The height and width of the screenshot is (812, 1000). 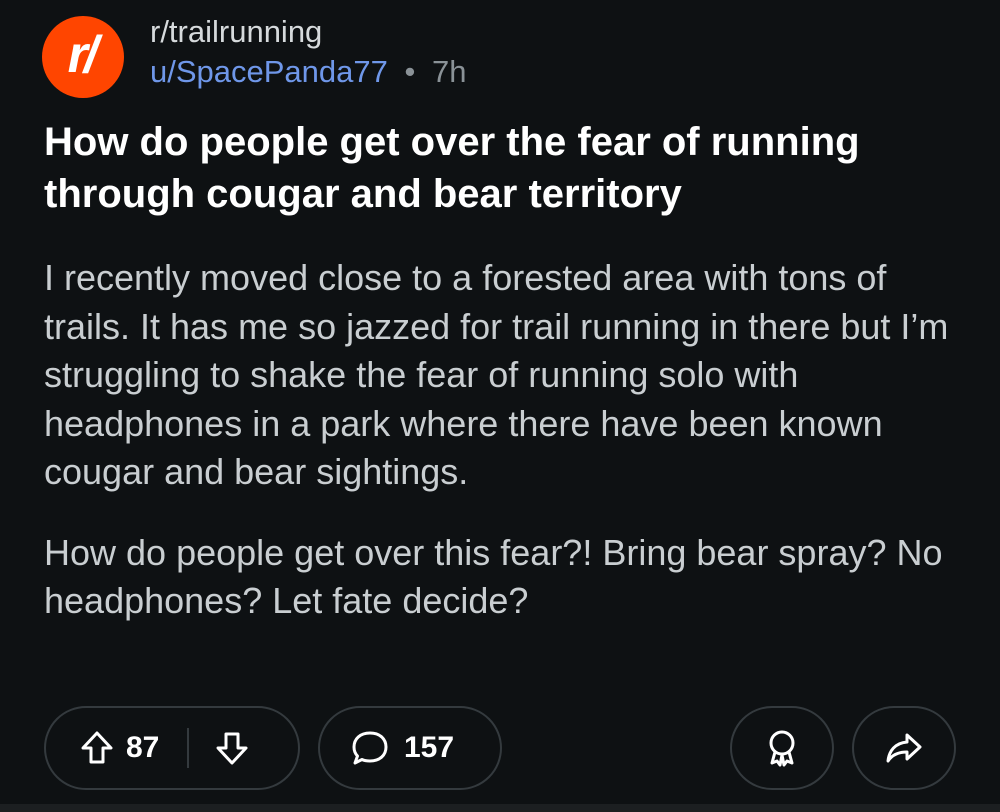 I want to click on post-action-bar: 87 157, so click(x=500, y=749).